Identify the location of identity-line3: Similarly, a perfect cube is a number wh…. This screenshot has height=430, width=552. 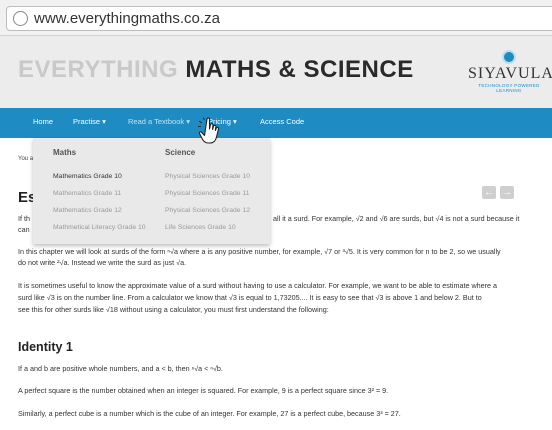
(209, 413).